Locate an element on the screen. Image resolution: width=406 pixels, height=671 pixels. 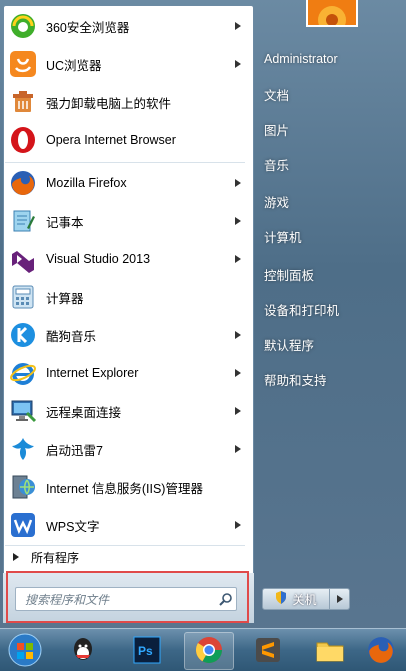
svg-text: Ps is located at coordinates (145, 651).